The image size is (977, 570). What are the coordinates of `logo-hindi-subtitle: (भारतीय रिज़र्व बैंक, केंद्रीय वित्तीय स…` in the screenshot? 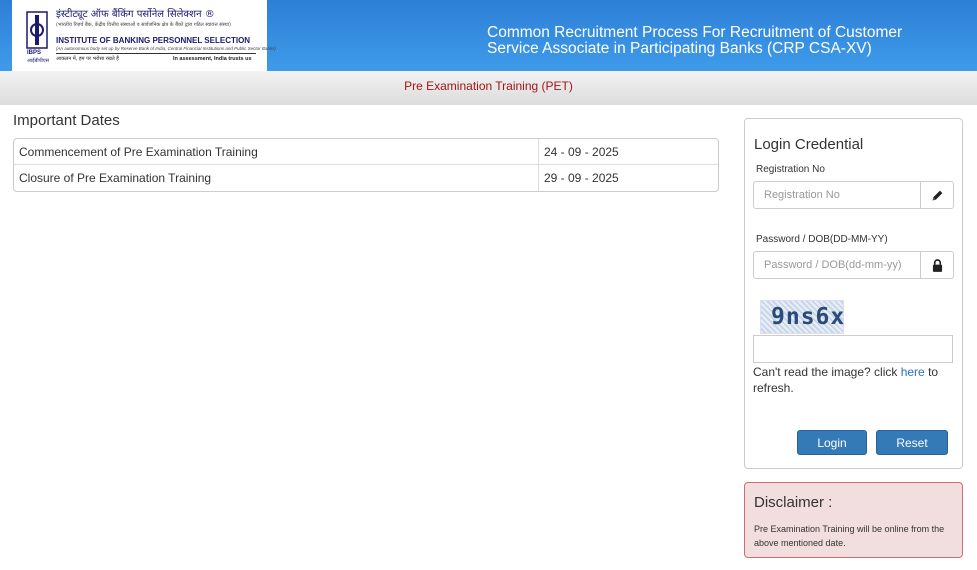 It's located at (143, 25).